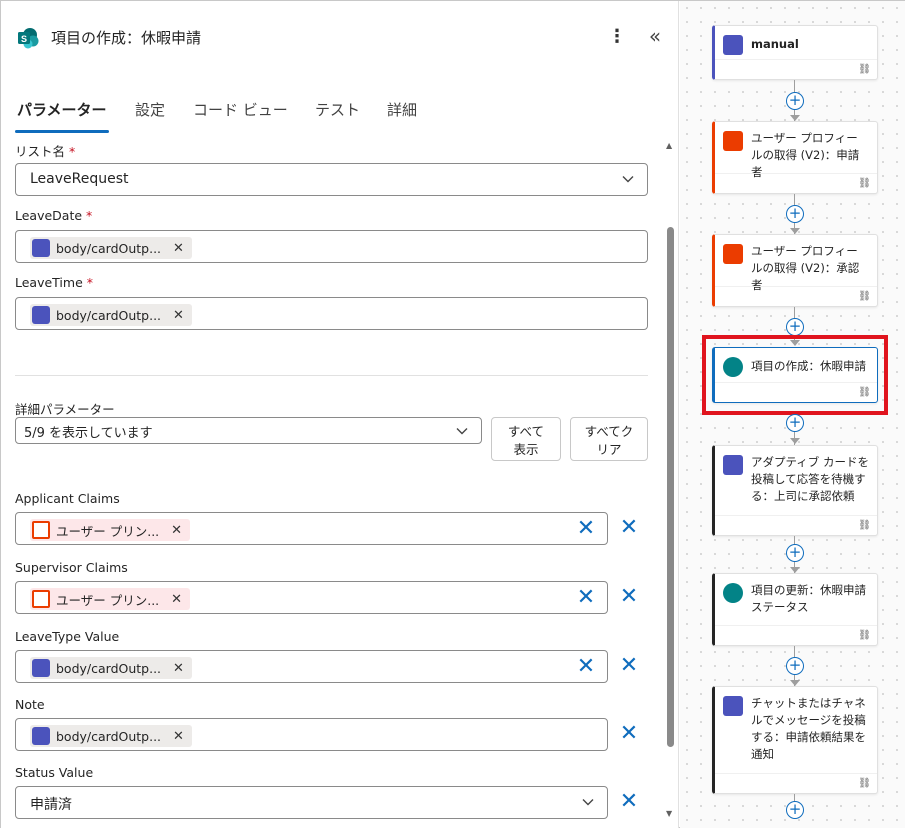  What do you see at coordinates (54, 282) in the screenshot?
I see `leave-time-label: LeaveTime *` at bounding box center [54, 282].